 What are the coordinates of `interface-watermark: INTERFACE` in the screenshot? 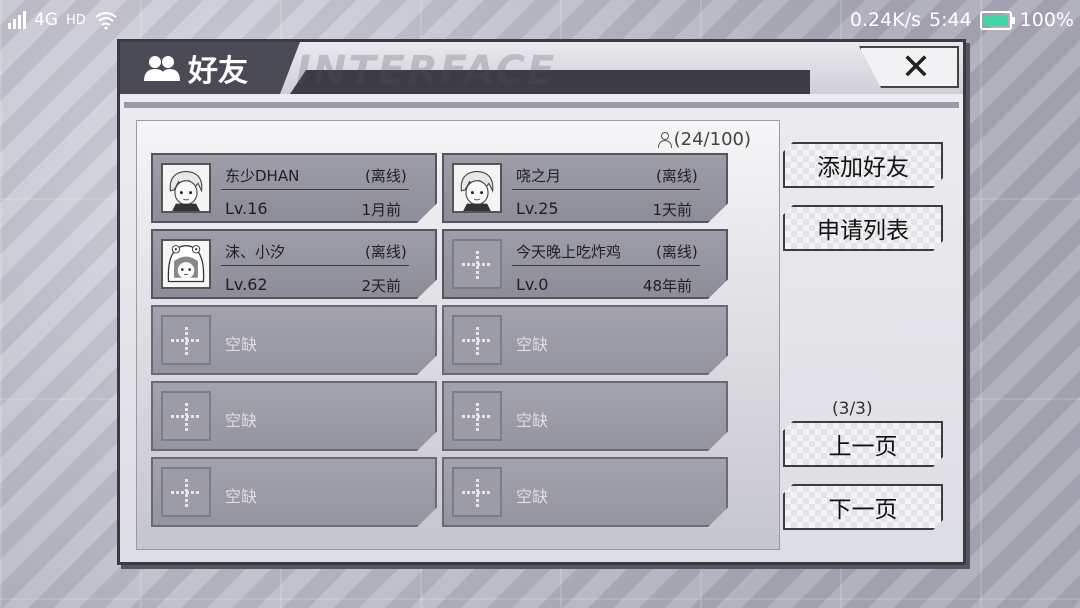 It's located at (426, 71).